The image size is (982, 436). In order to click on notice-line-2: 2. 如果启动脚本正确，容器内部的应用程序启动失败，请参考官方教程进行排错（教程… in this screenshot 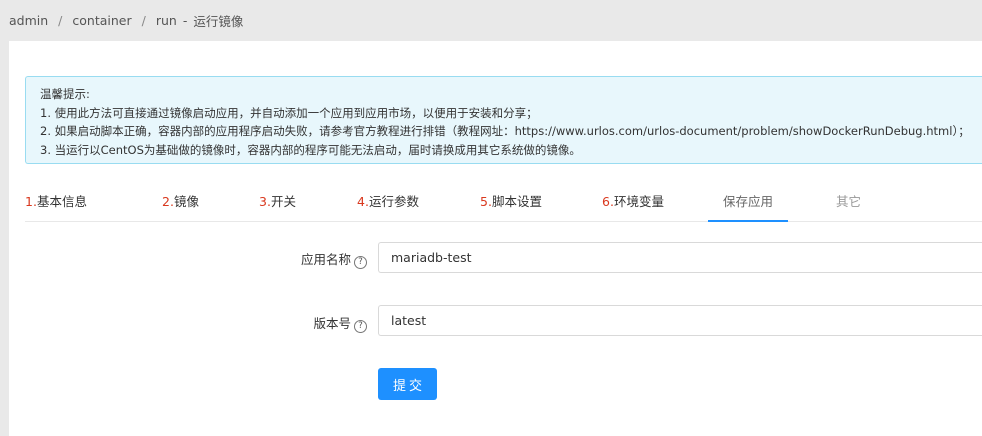, I will do `click(505, 131)`.